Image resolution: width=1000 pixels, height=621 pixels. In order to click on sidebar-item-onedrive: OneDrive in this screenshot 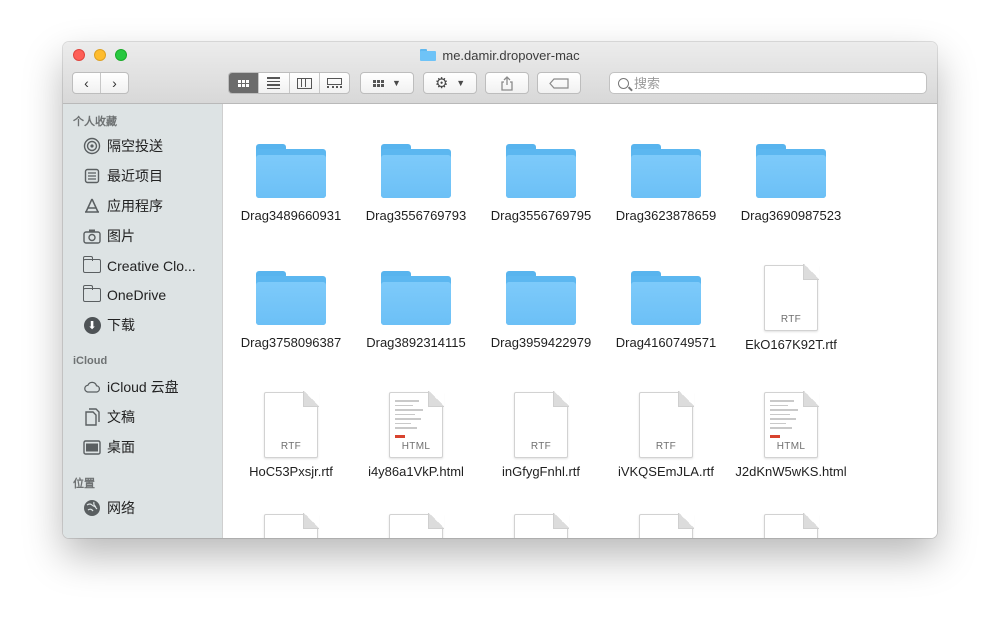, I will do `click(124, 295)`.